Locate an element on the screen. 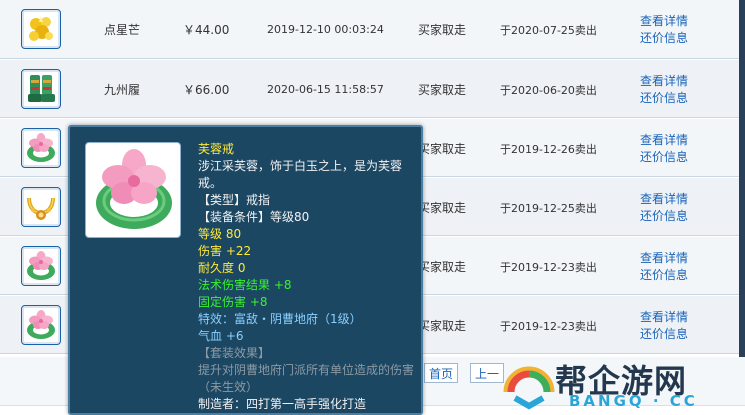 The image size is (745, 415). item-name-cell: 点星芒 is located at coordinates (122, 30).